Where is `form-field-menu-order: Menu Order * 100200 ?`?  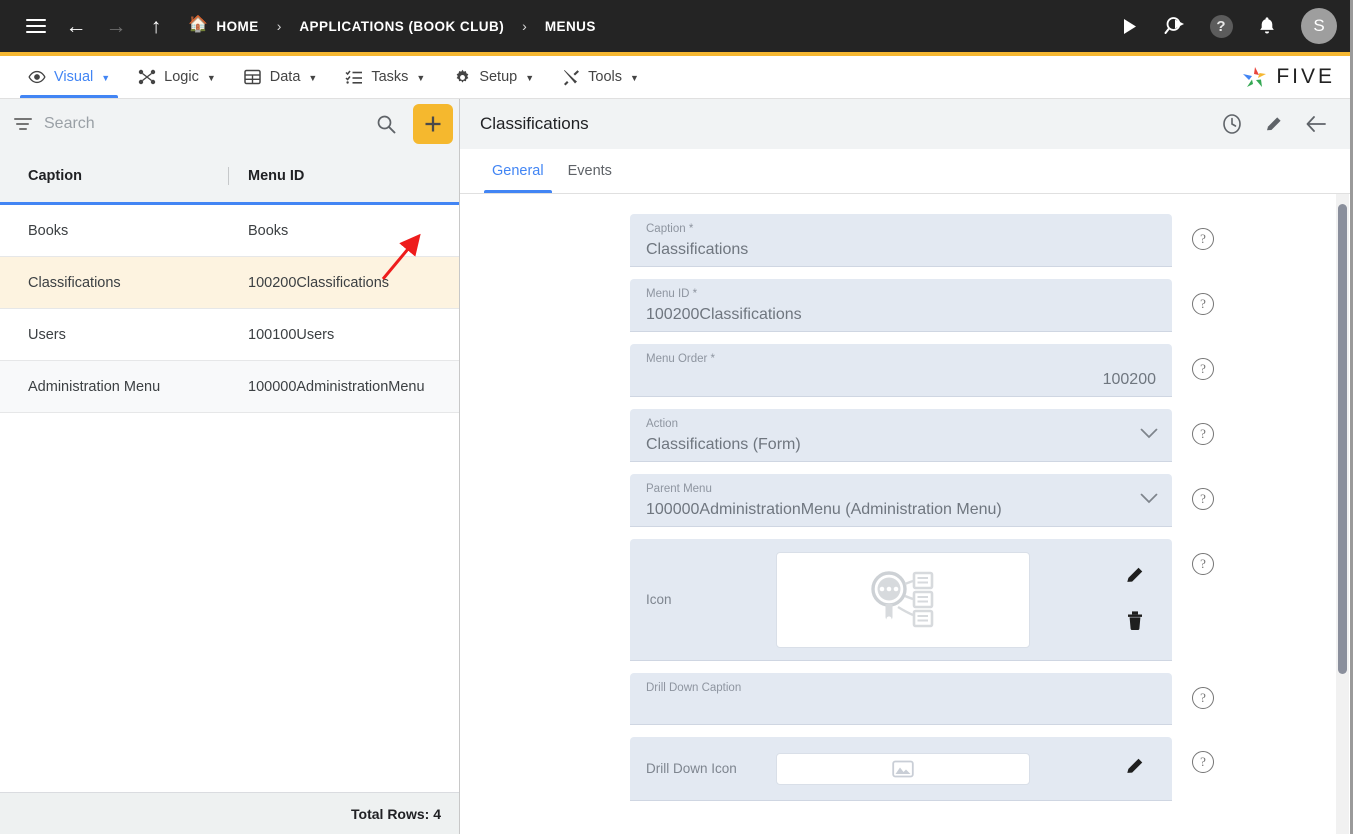
form-field-menu-order: Menu Order * 100200 ? is located at coordinates (961, 370).